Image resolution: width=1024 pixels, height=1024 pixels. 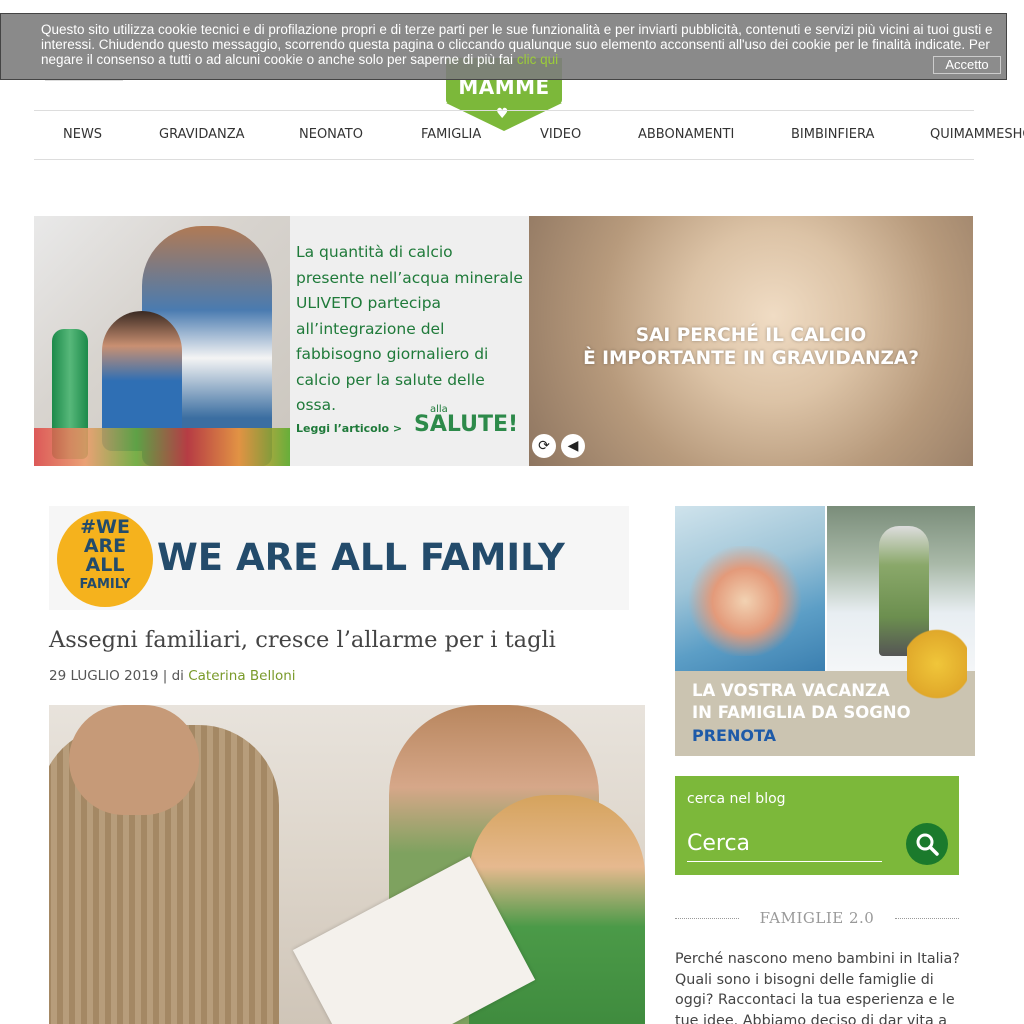 I want to click on ad-read-more-link: Leggi l’articolo >, so click(x=349, y=428).